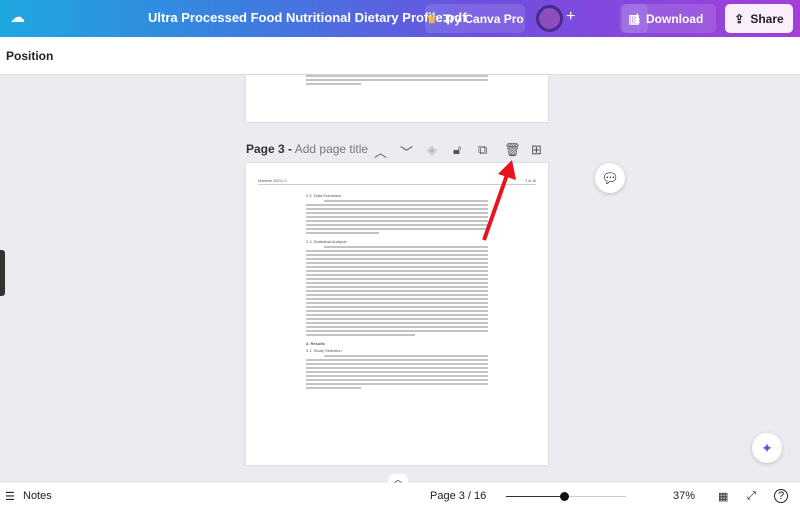 The image size is (800, 510). What do you see at coordinates (570, 17) in the screenshot?
I see `add-collaborator-button: +` at bounding box center [570, 17].